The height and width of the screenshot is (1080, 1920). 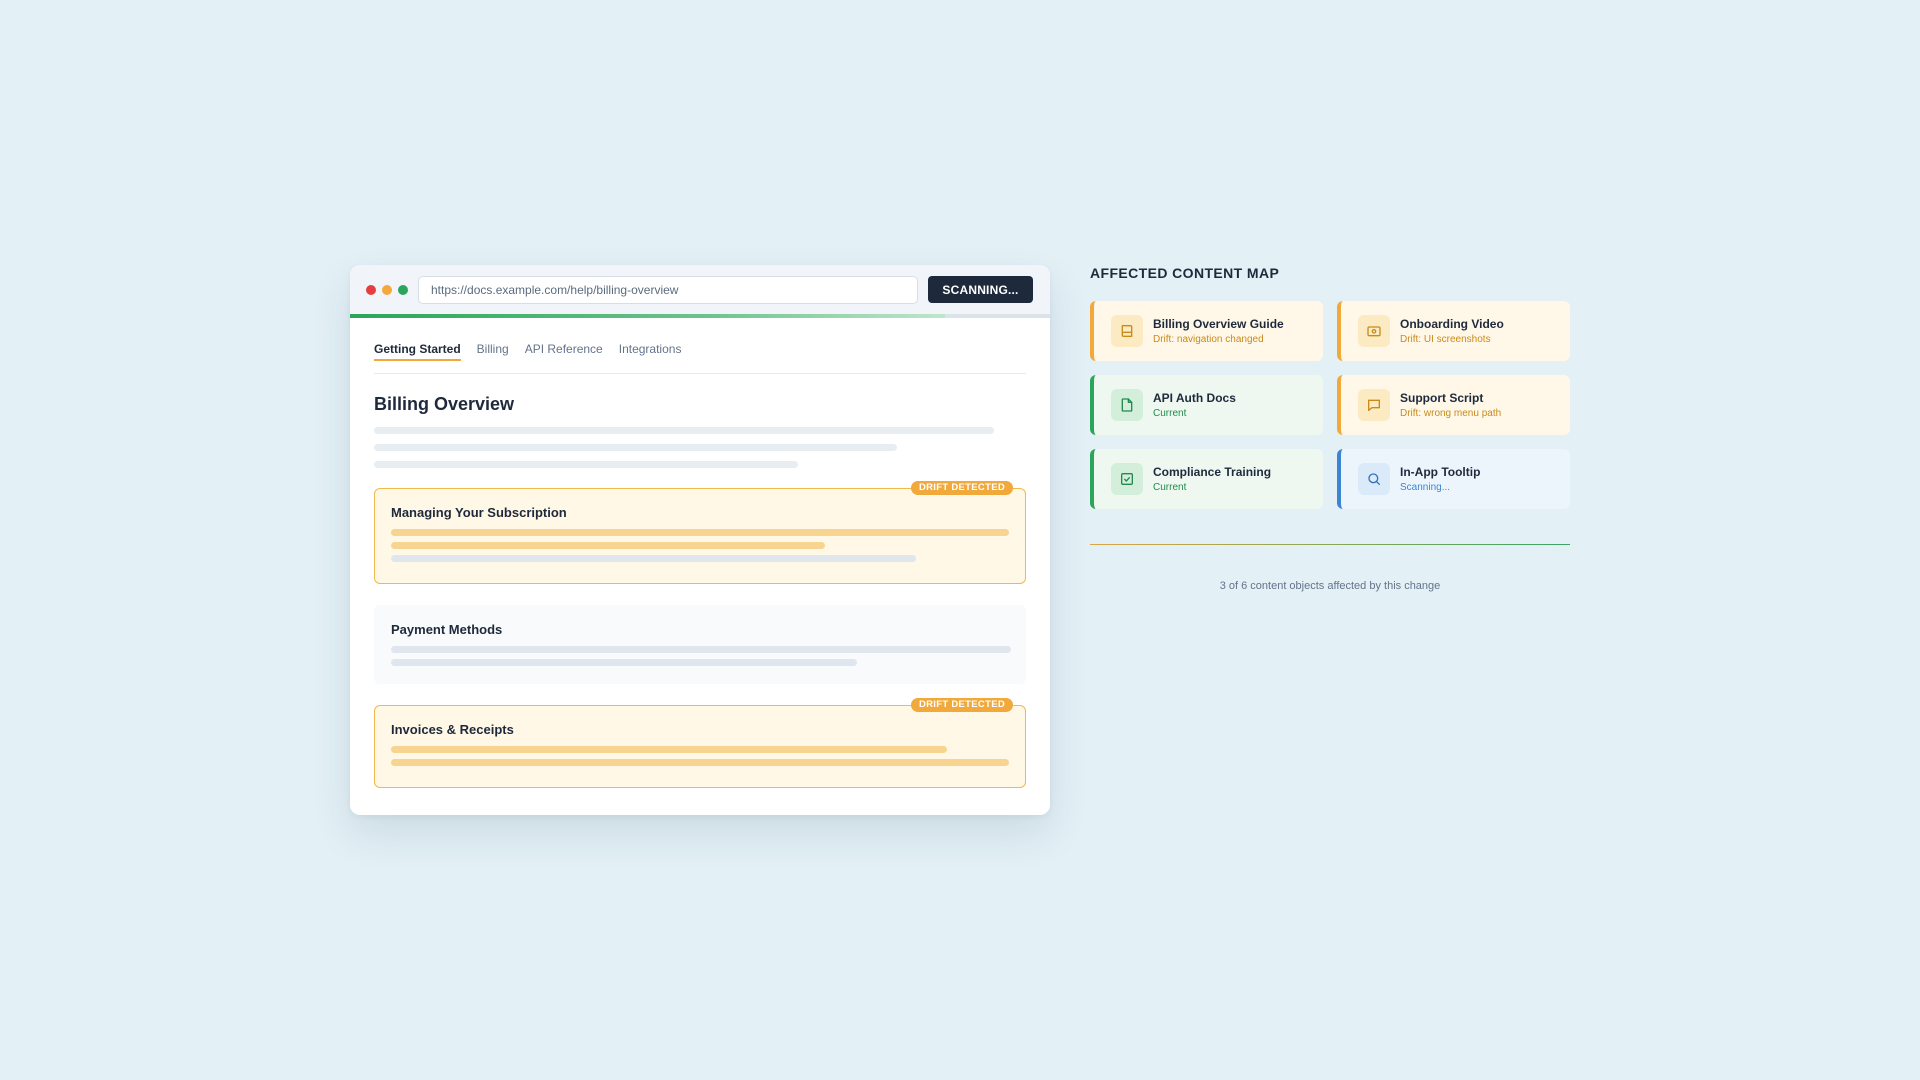 I want to click on intro-placeholder-lines, so click(x=700, y=447).